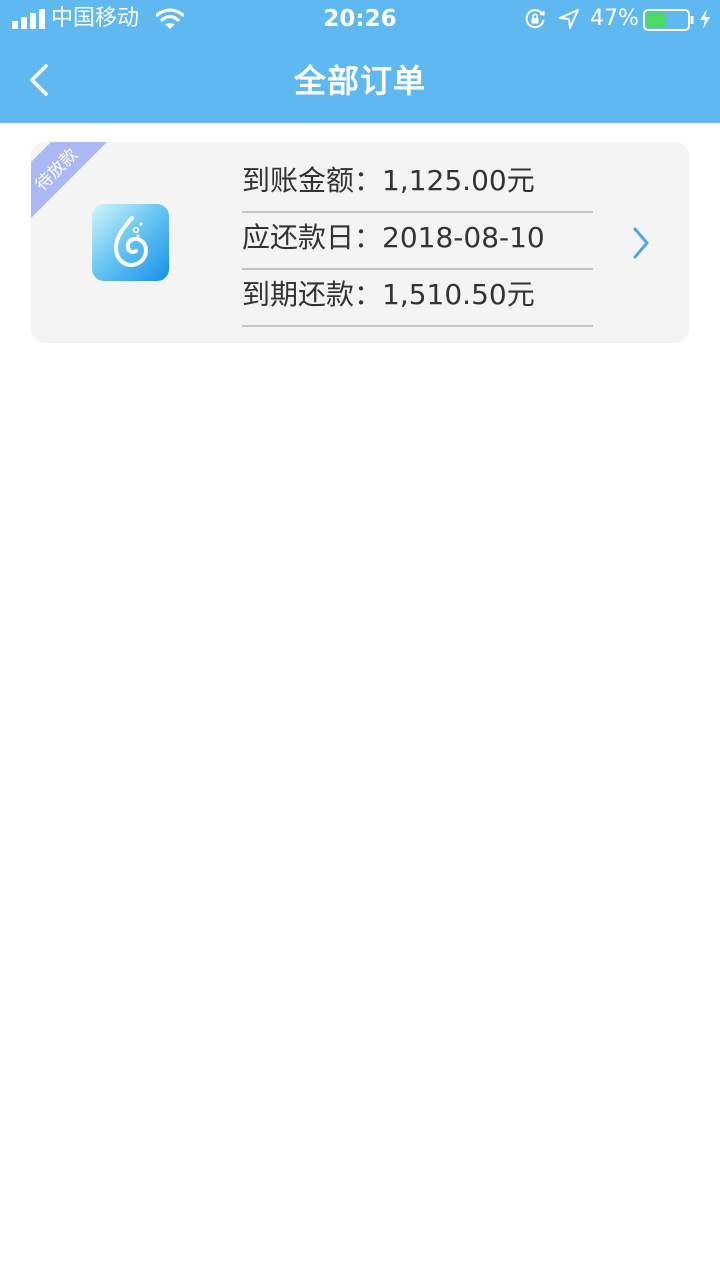 This screenshot has height=1280, width=720. I want to click on arrival-amount-row: 到账金额：1,125.00元, so click(417, 184).